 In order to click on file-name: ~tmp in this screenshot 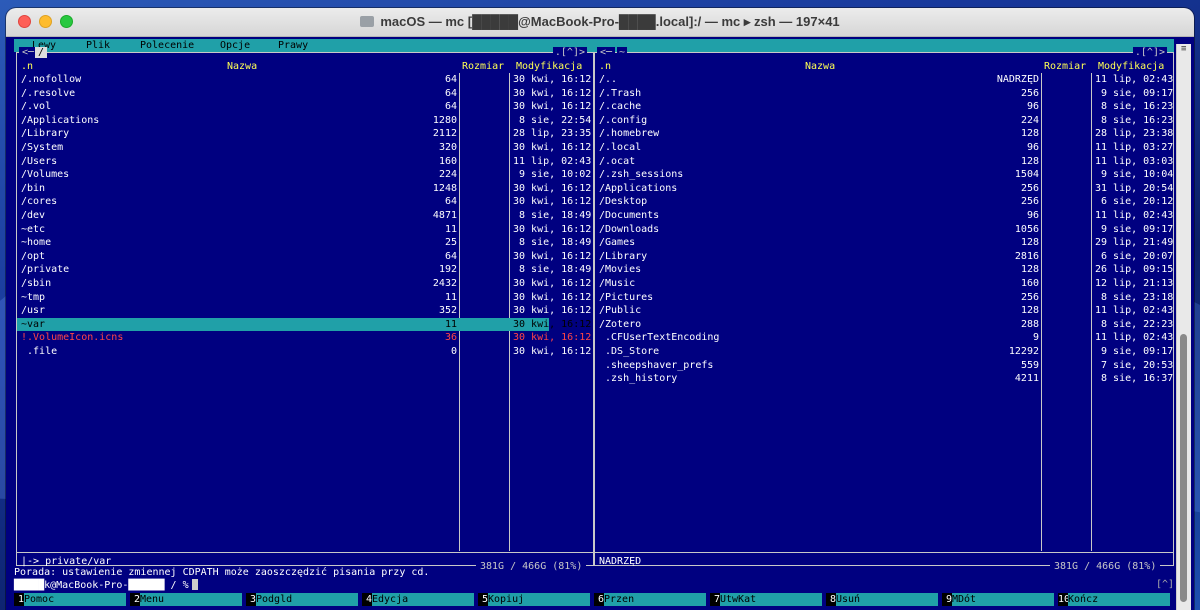, I will do `click(33, 297)`.